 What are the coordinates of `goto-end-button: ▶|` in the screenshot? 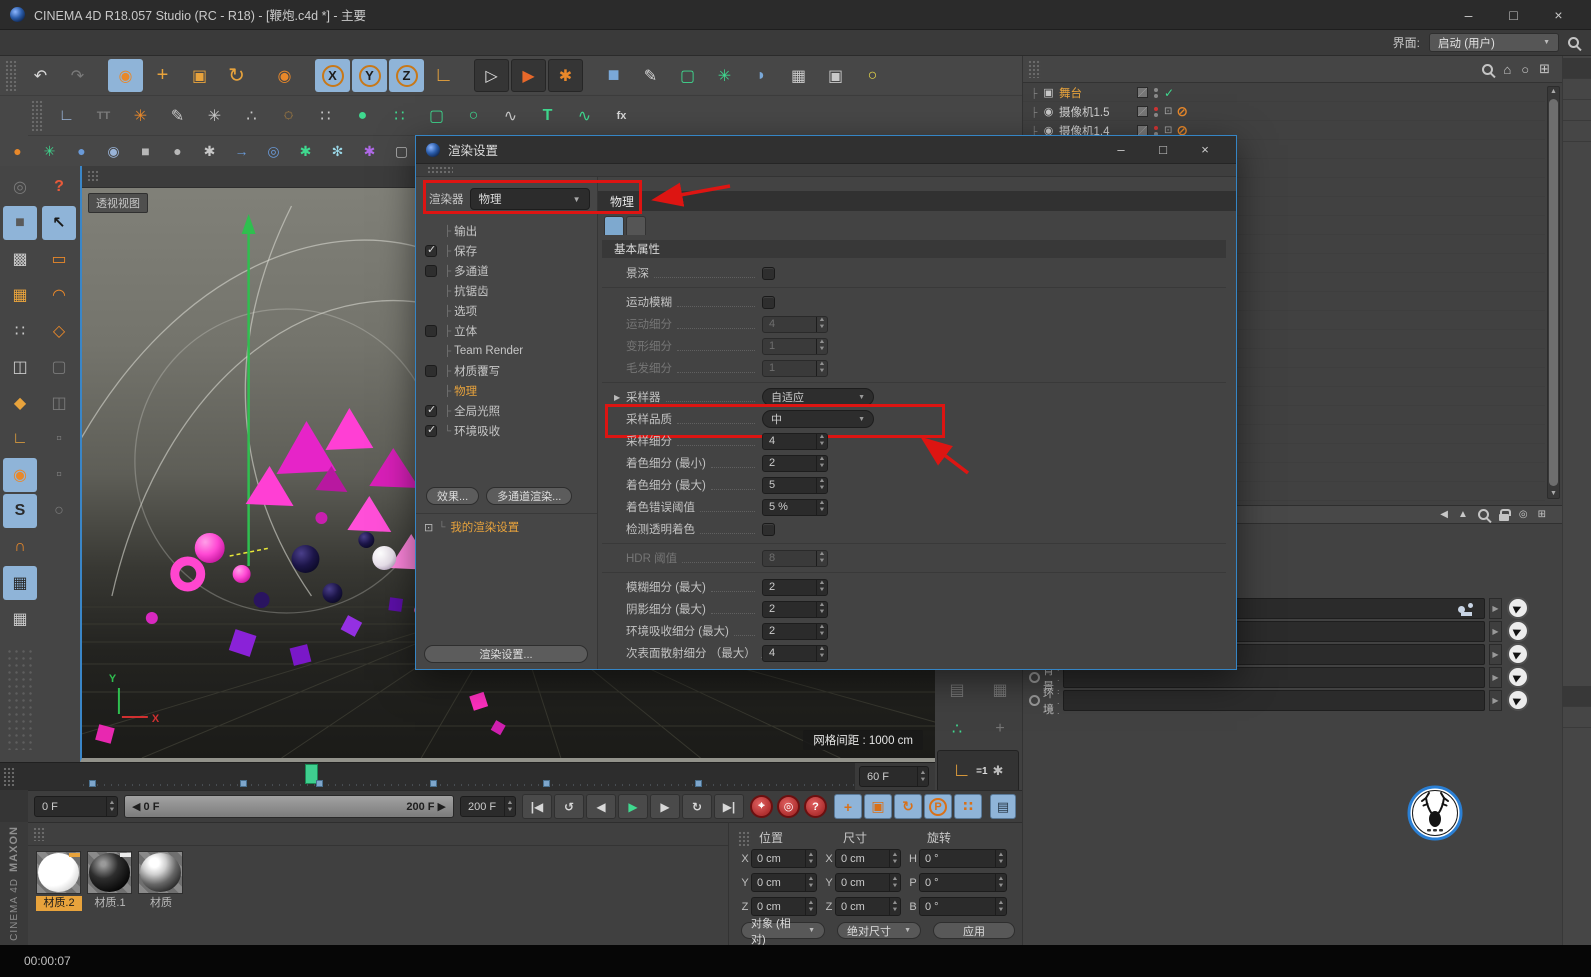 It's located at (729, 806).